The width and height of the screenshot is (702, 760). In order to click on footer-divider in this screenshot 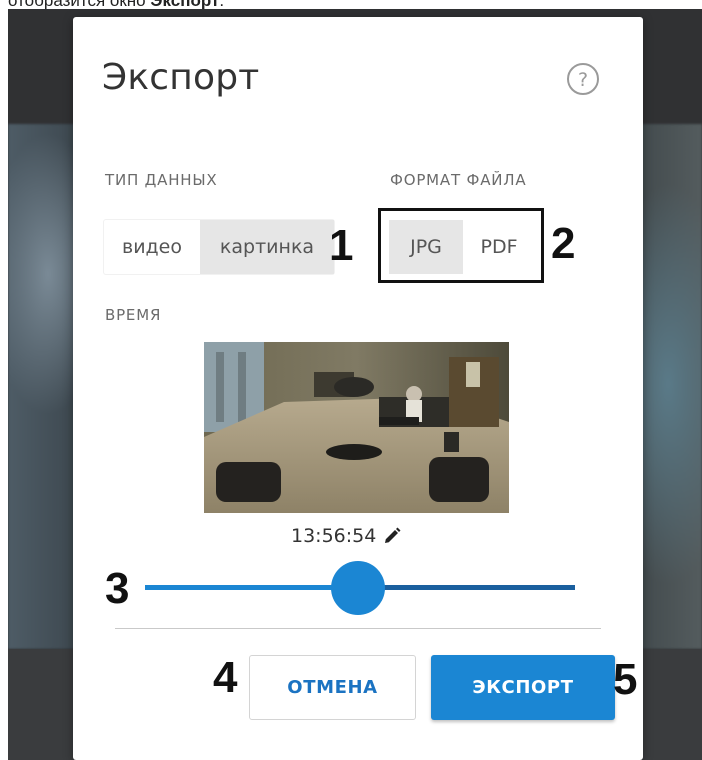, I will do `click(358, 628)`.